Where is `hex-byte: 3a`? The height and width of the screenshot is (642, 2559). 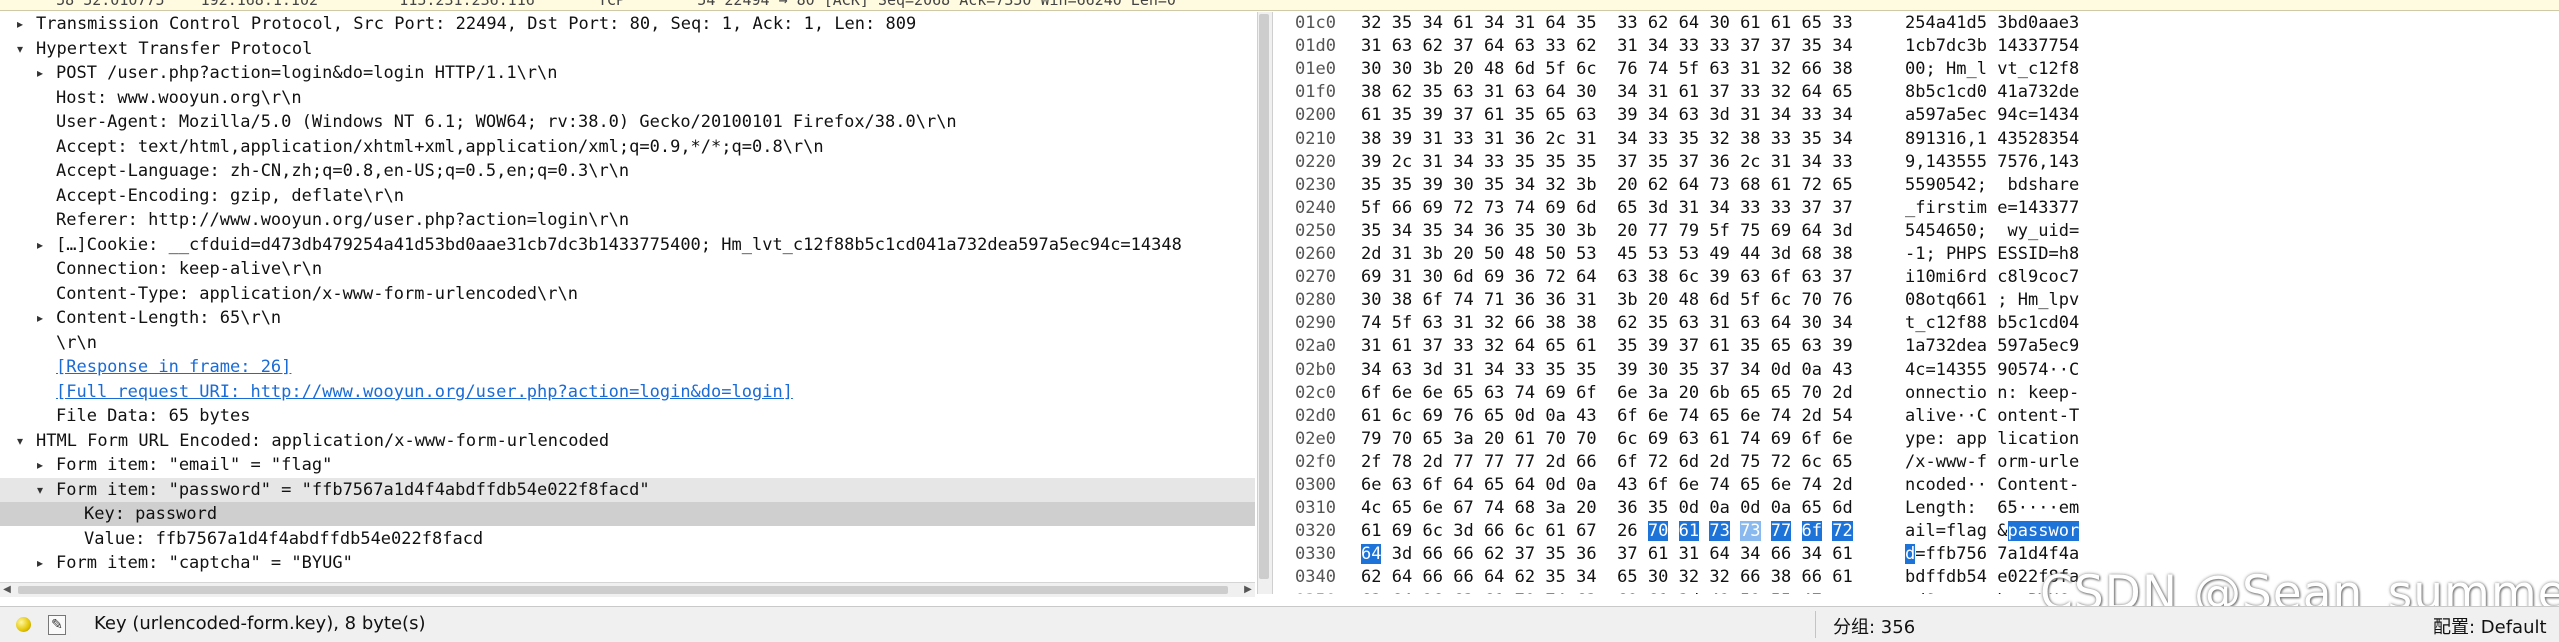
hex-byte: 3a is located at coordinates (1463, 439).